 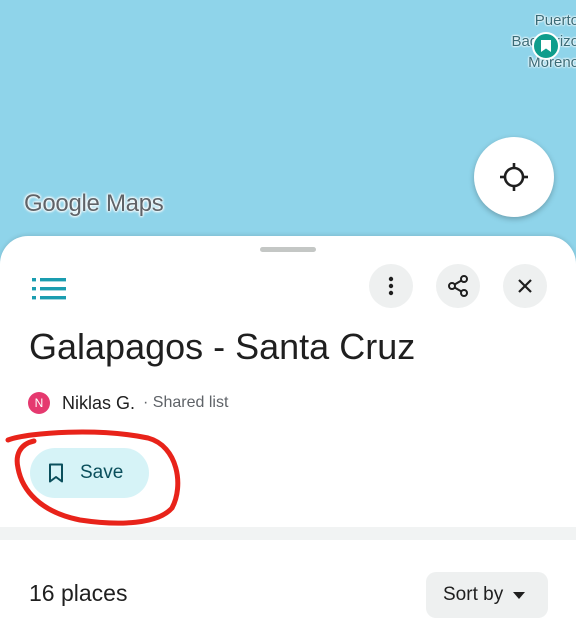 I want to click on close-icon, so click(x=525, y=286).